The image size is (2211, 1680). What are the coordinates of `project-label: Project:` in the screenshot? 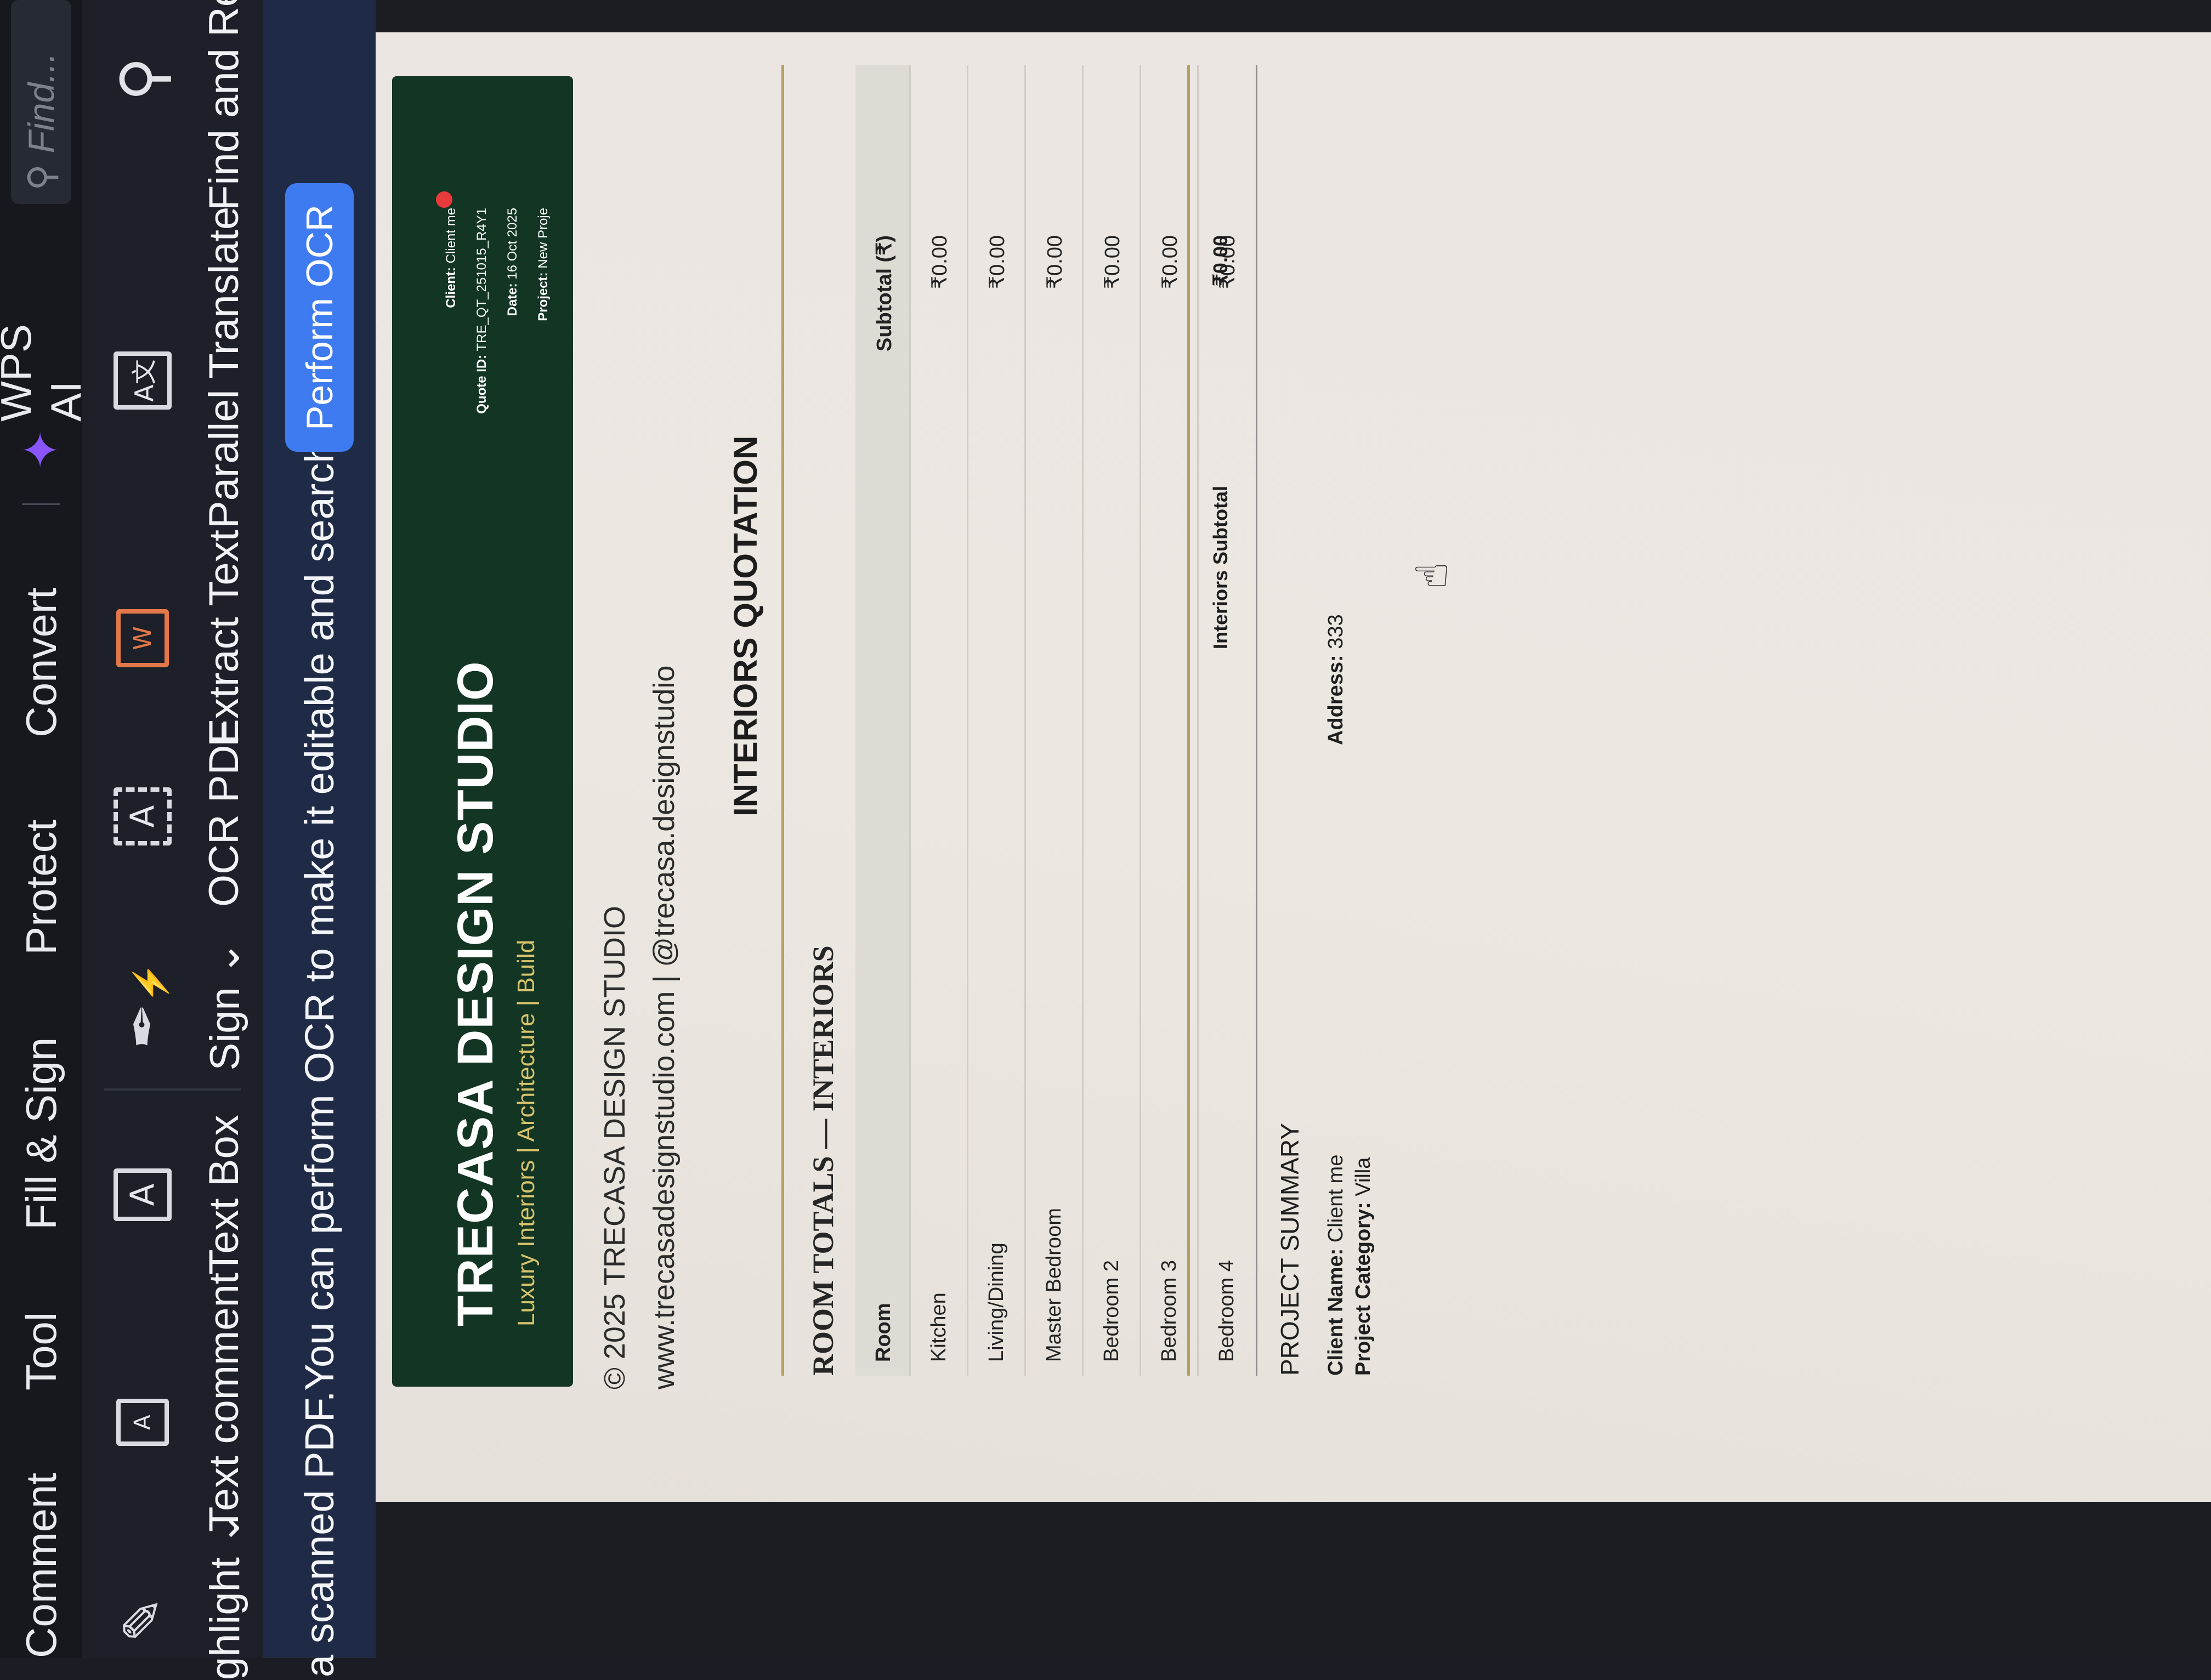 It's located at (543, 296).